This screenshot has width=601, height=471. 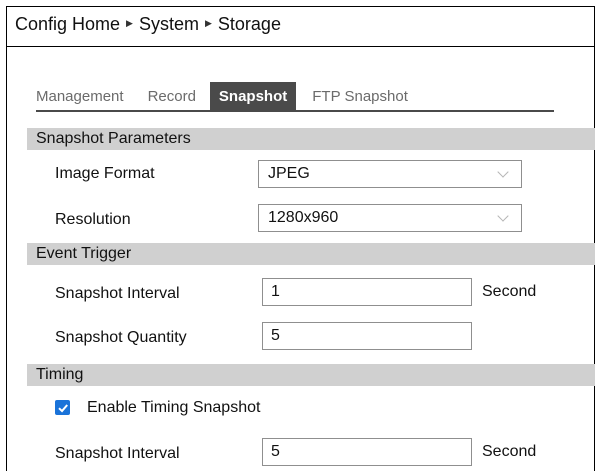 I want to click on breadcrumb: Config Home ▶ System ▶ Storage, so click(x=148, y=24).